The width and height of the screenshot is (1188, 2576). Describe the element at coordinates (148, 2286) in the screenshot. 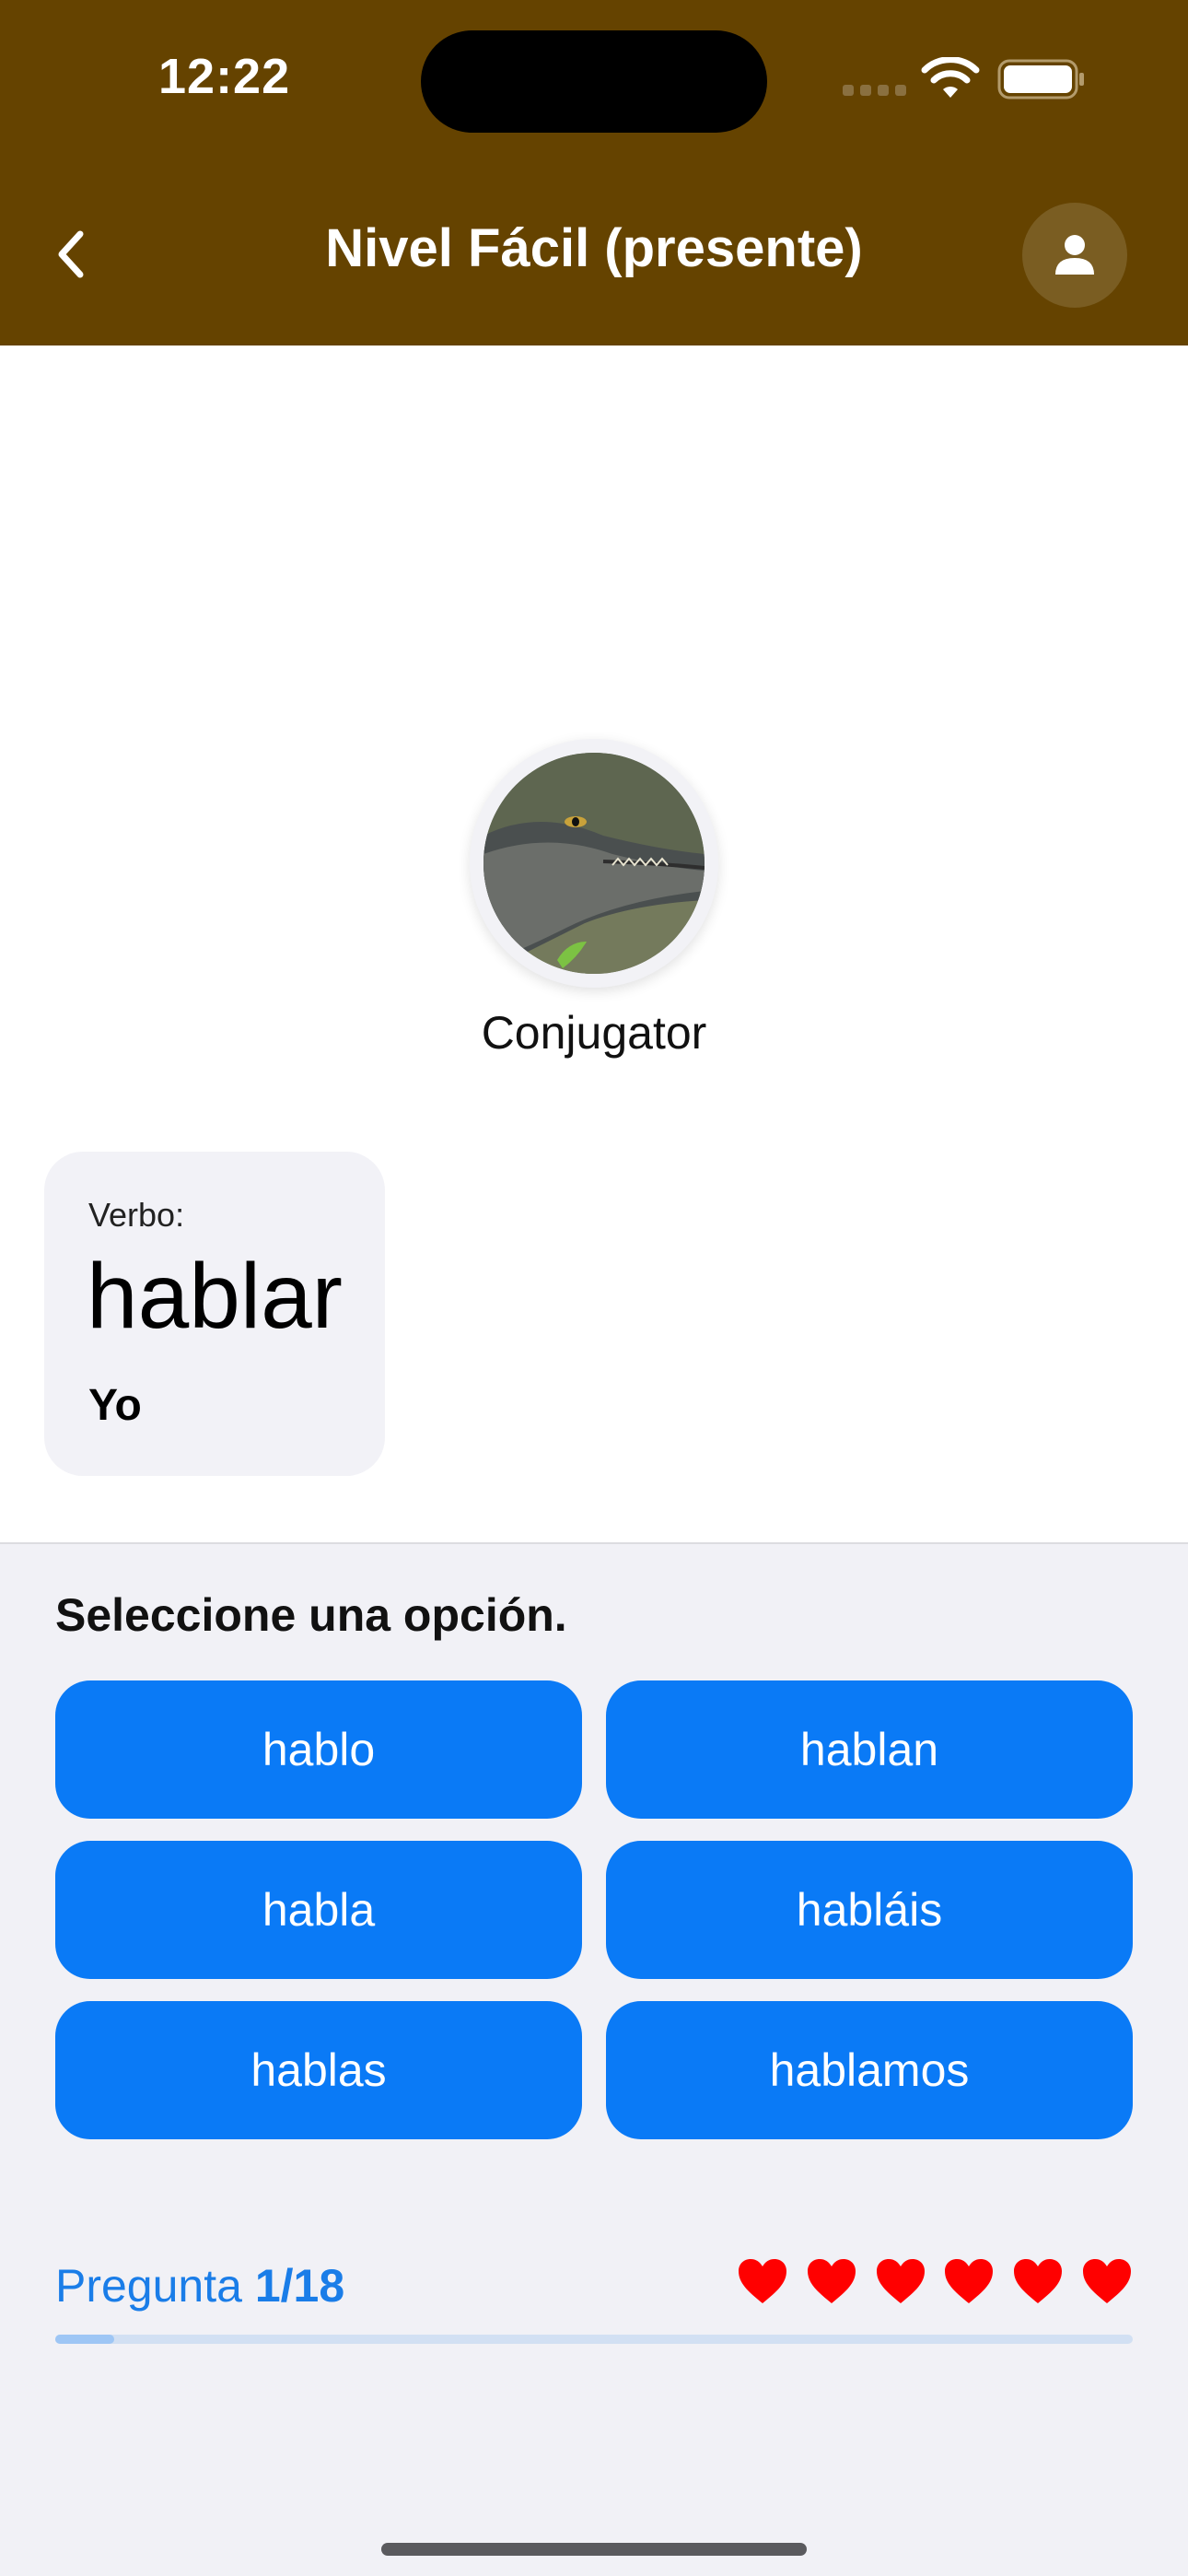

I see `question-counter-label: Pregunta` at that location.